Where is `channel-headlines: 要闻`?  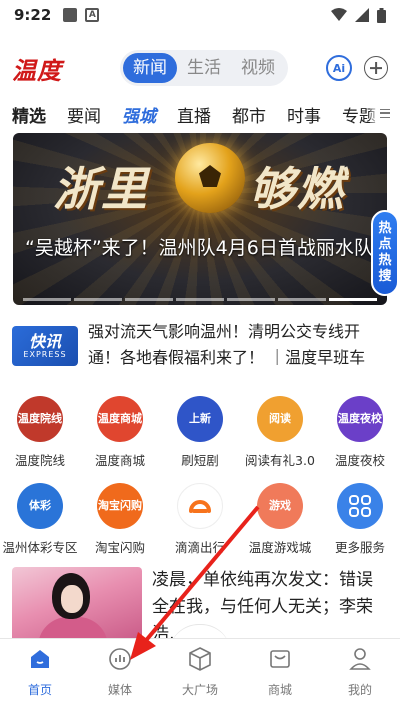 channel-headlines: 要闻 is located at coordinates (84, 114).